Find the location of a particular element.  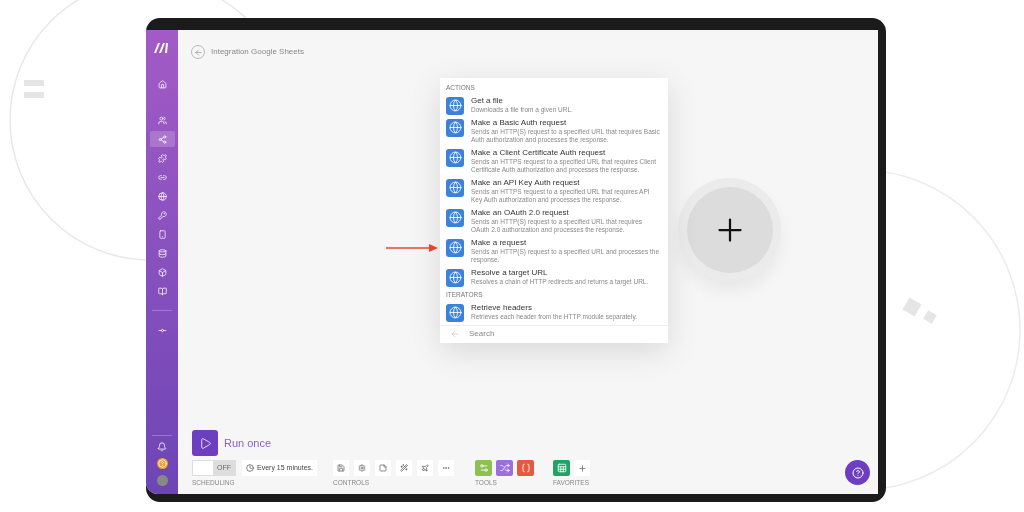

add-favorite-button is located at coordinates (582, 468).